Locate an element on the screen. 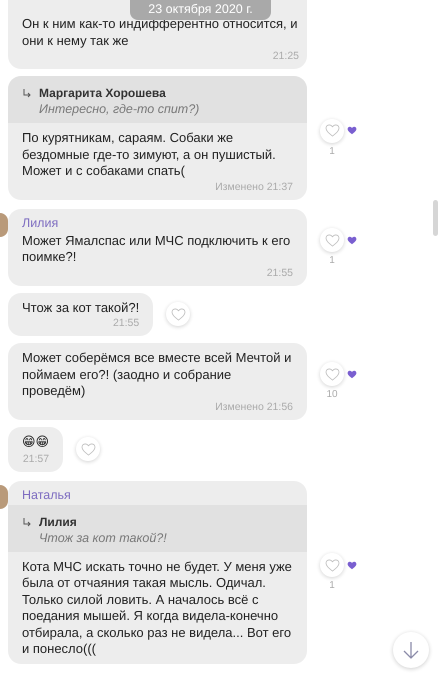 Image resolution: width=438 pixels, height=678 pixels. reply-author: Лилия is located at coordinates (58, 521).